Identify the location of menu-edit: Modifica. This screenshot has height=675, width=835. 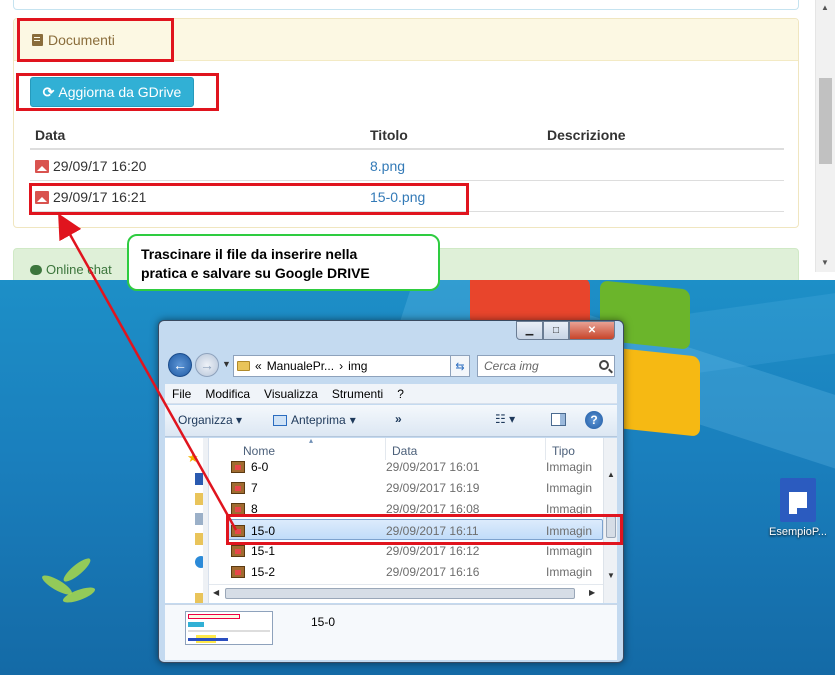
(227, 393).